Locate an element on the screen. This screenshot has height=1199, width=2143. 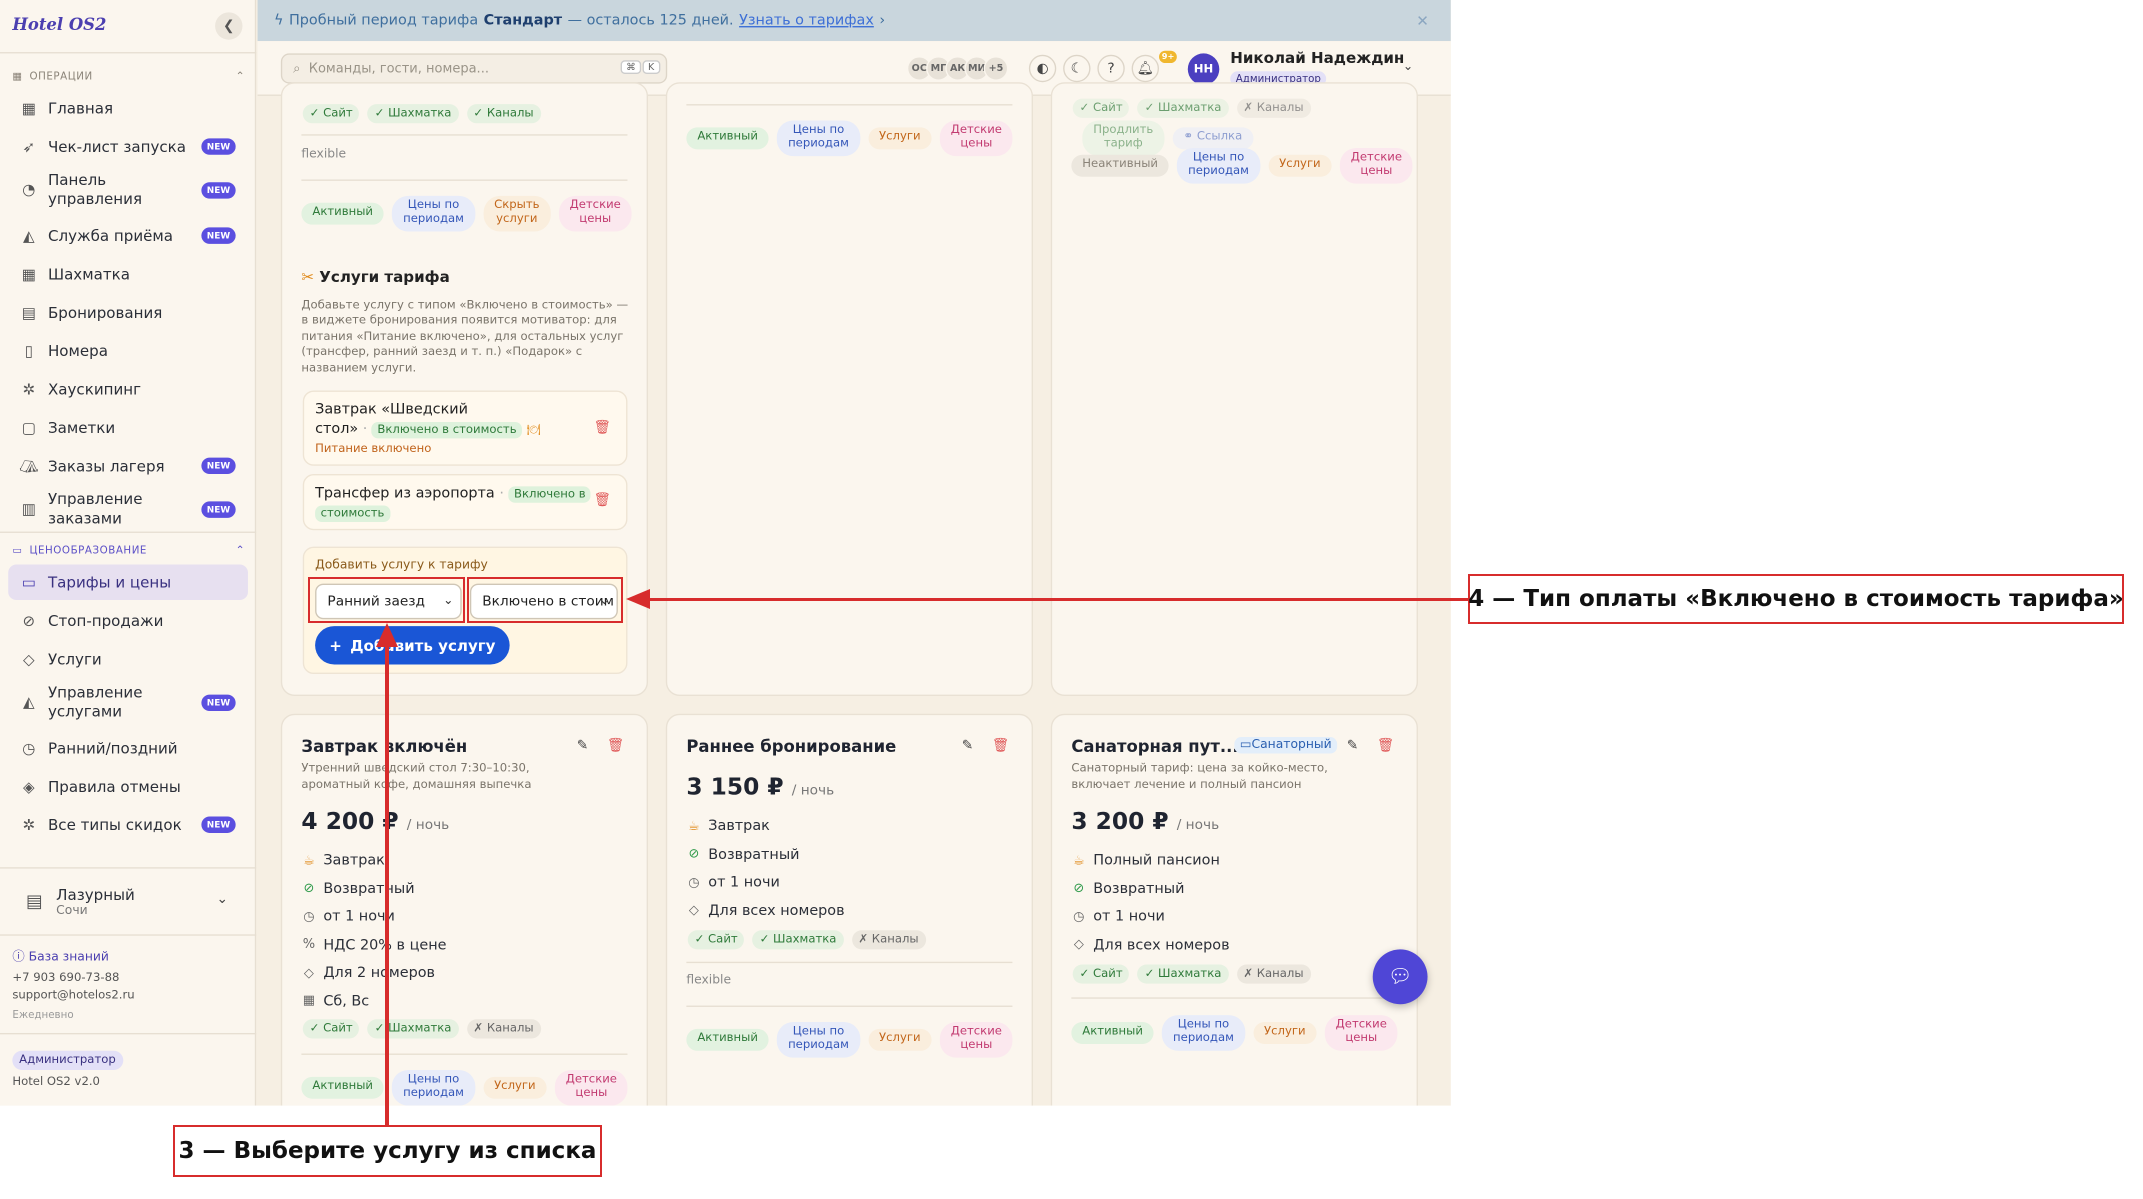
utensils-icon: ✂ is located at coordinates (308, 277).